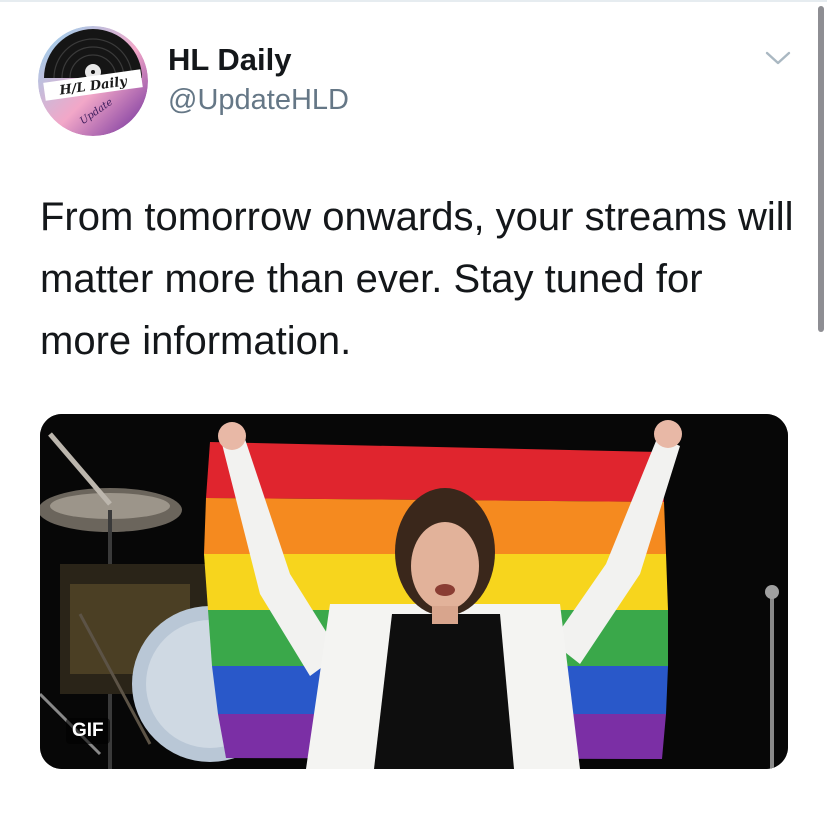  I want to click on gif-badge: GIF, so click(88, 731).